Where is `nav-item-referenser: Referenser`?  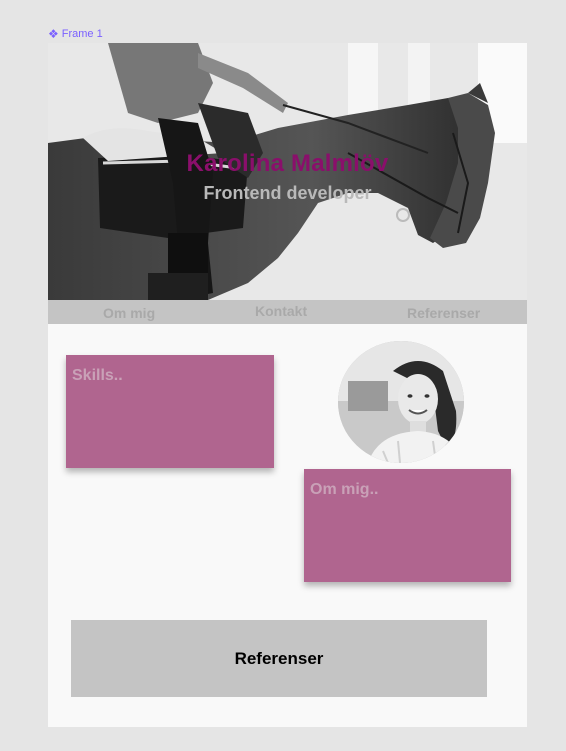 nav-item-referenser: Referenser is located at coordinates (443, 313).